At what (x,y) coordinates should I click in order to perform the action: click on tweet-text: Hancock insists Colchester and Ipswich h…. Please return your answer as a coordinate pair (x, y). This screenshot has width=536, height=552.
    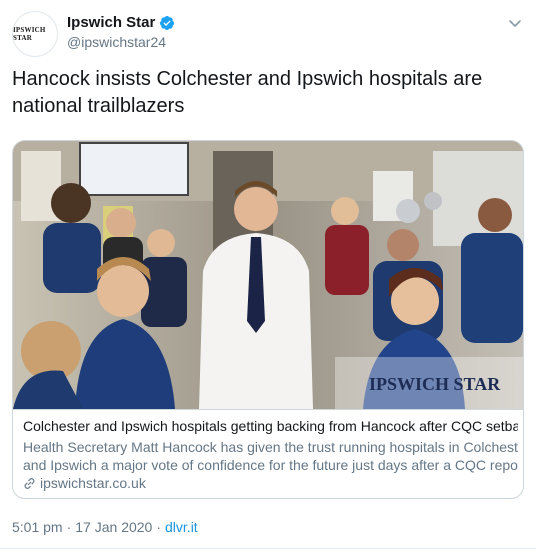
    Looking at the image, I should click on (268, 93).